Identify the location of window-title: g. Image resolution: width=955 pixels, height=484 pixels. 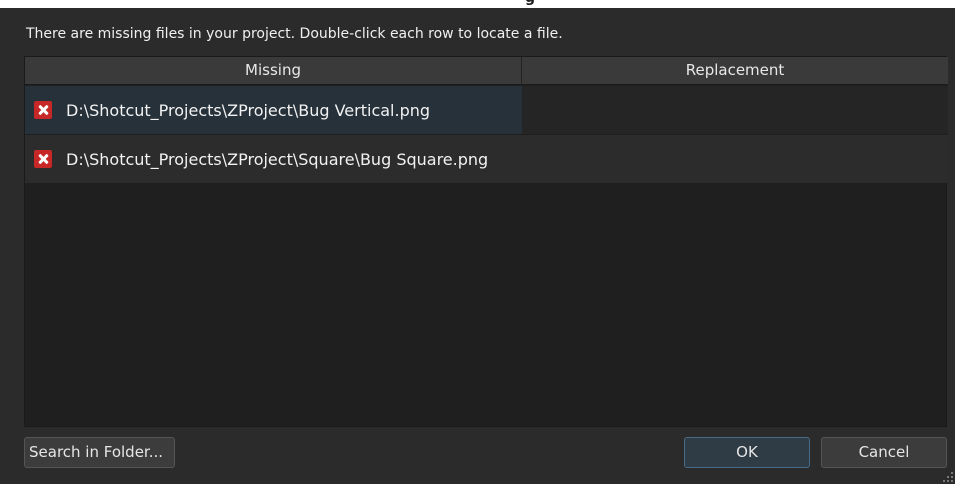
(530, 3).